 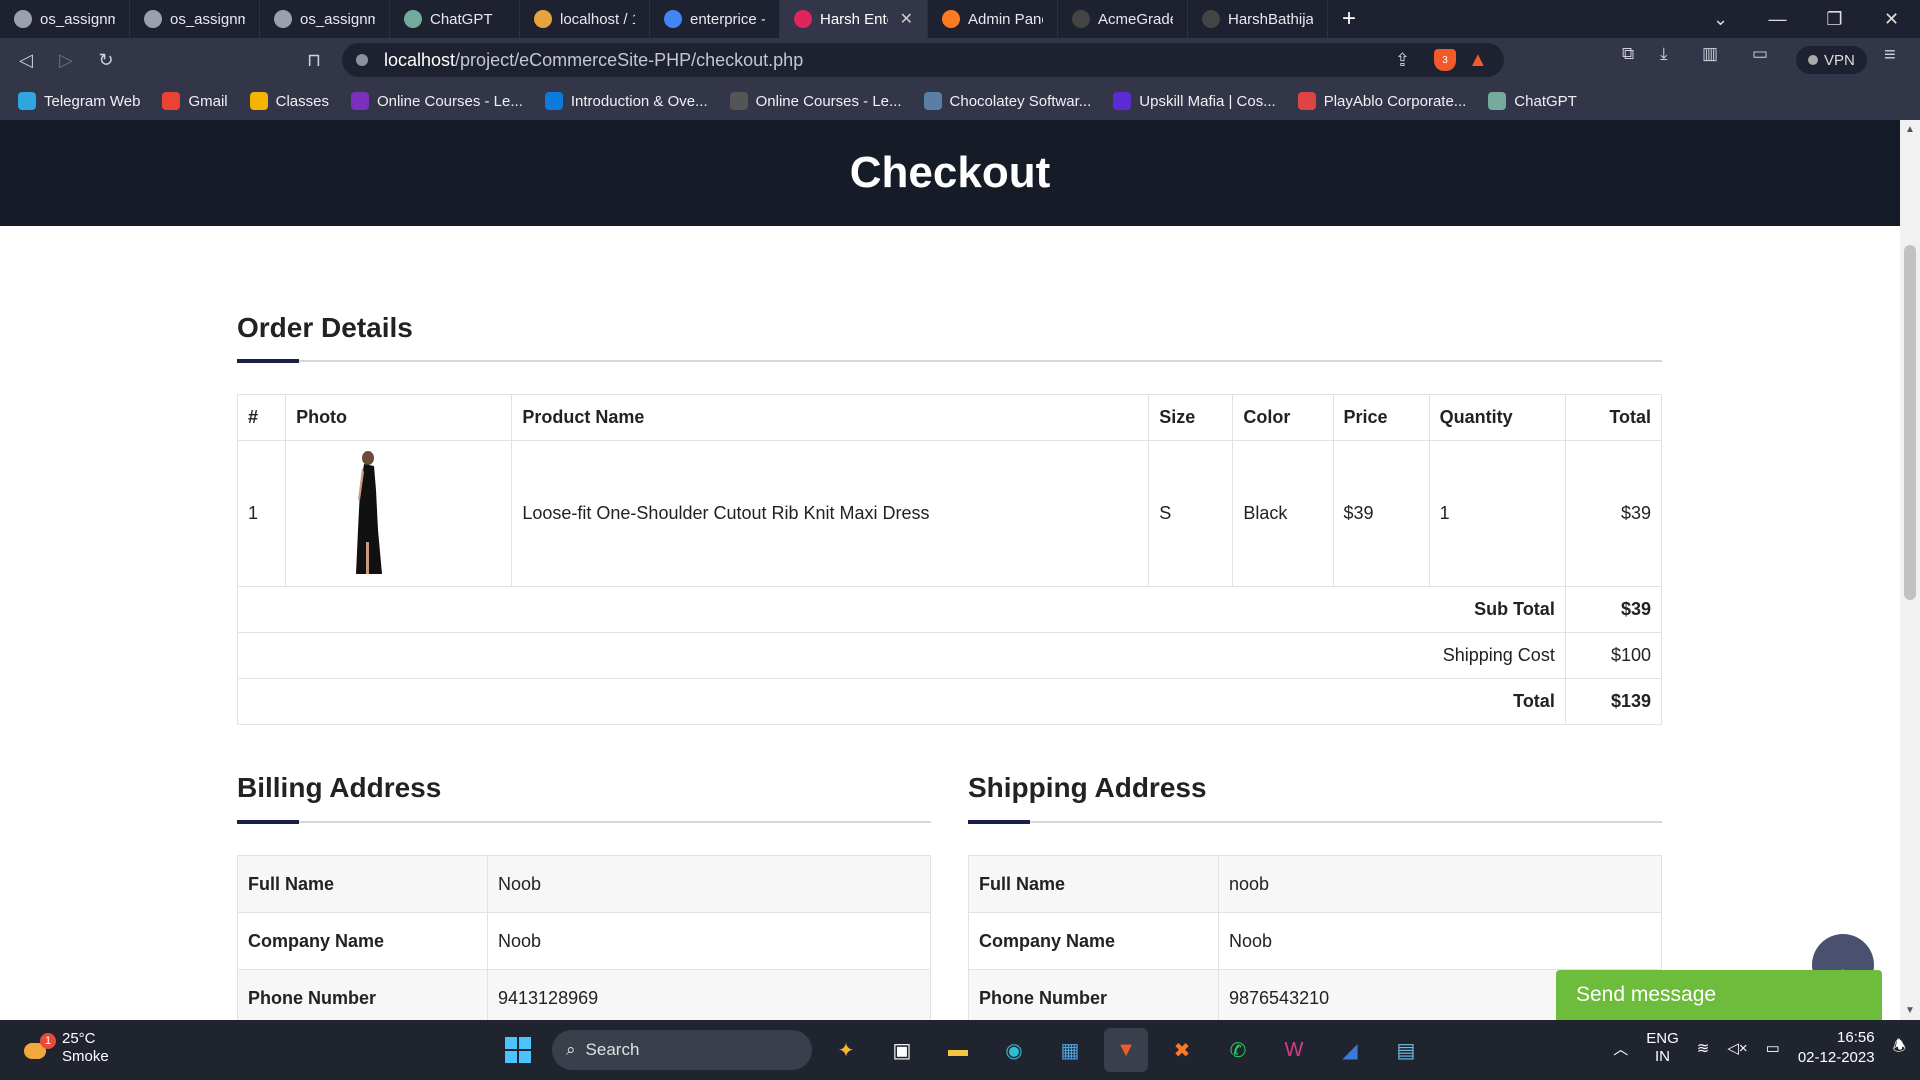 What do you see at coordinates (1480, 60) in the screenshot?
I see `brave-rewards-icon: ▲` at bounding box center [1480, 60].